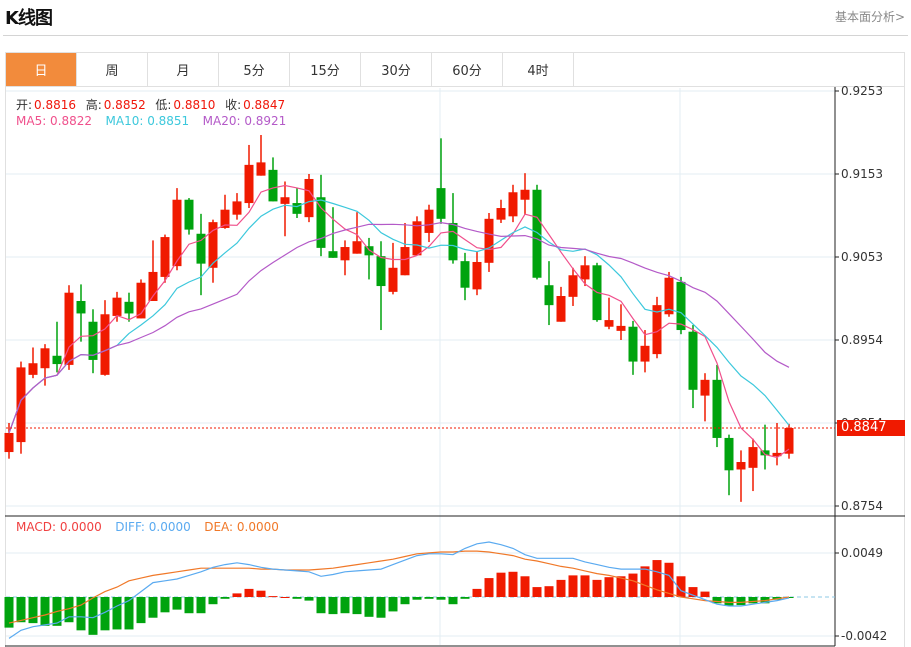  Describe the element at coordinates (264, 105) in the screenshot. I see `close-value: 0.8847` at that location.